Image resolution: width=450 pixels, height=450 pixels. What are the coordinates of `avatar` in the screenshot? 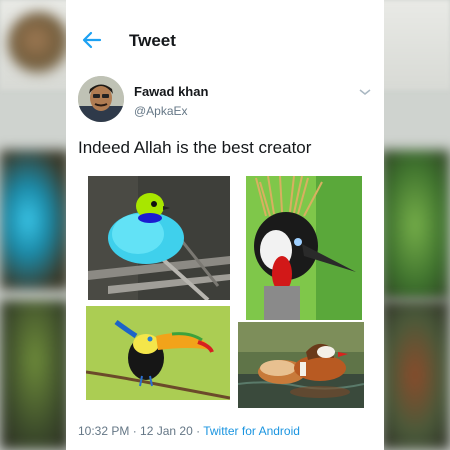 It's located at (101, 99).